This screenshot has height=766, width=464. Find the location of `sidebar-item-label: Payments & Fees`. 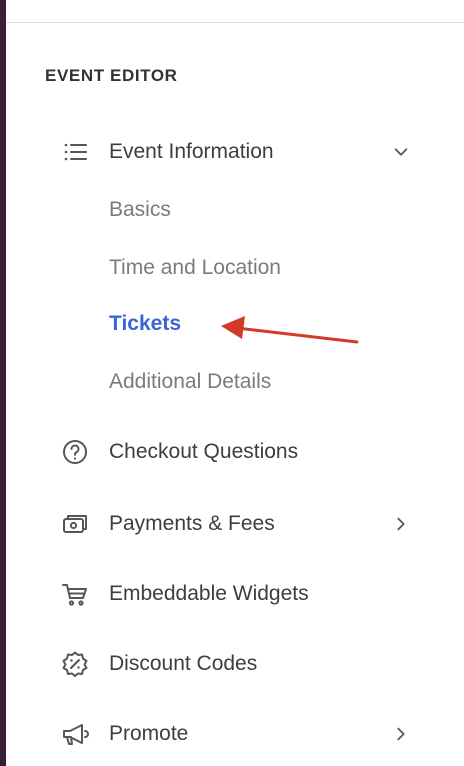

sidebar-item-label: Payments & Fees is located at coordinates (192, 523).